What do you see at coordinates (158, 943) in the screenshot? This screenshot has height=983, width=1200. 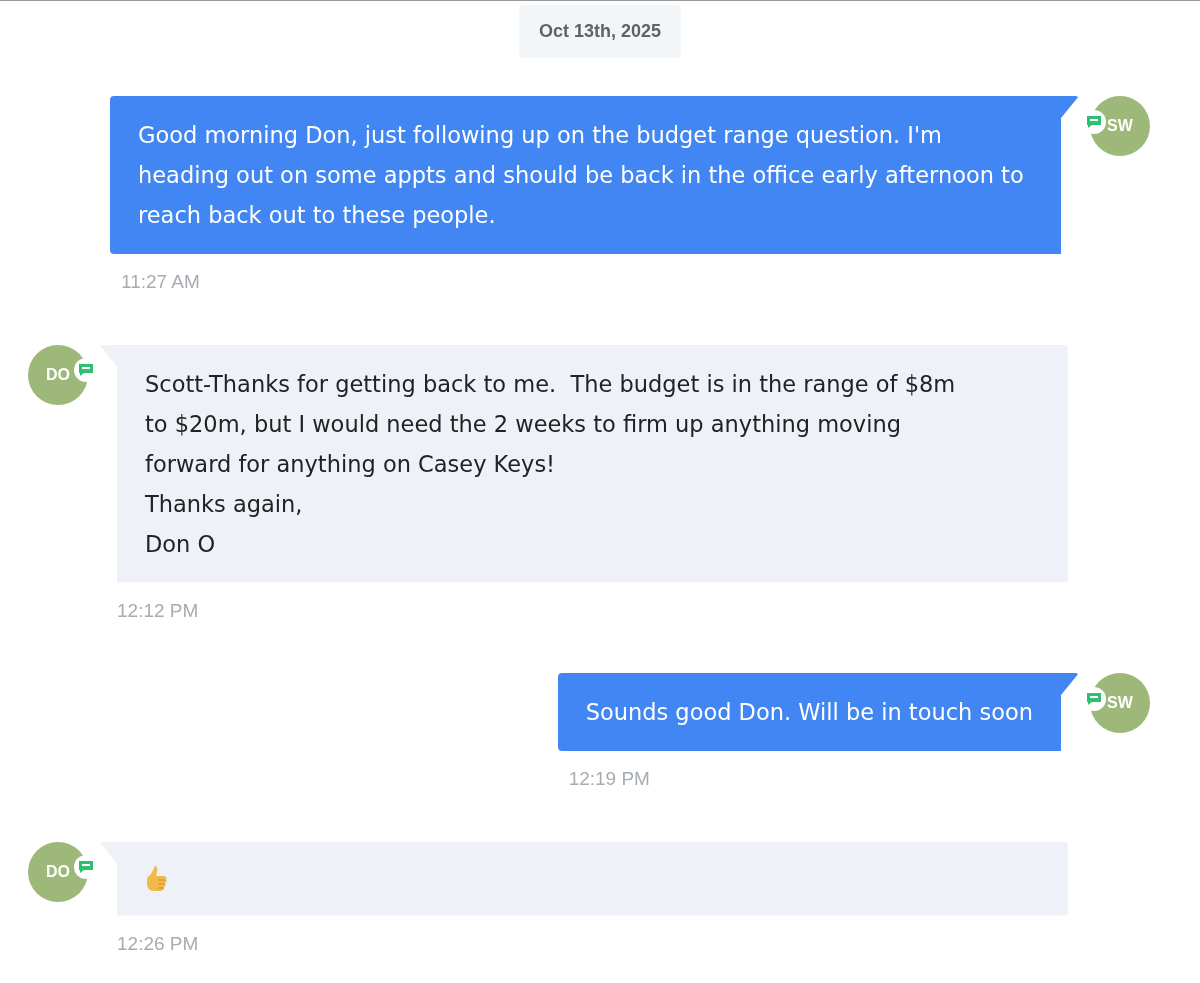 I see `timestamp: 12:26 PM` at bounding box center [158, 943].